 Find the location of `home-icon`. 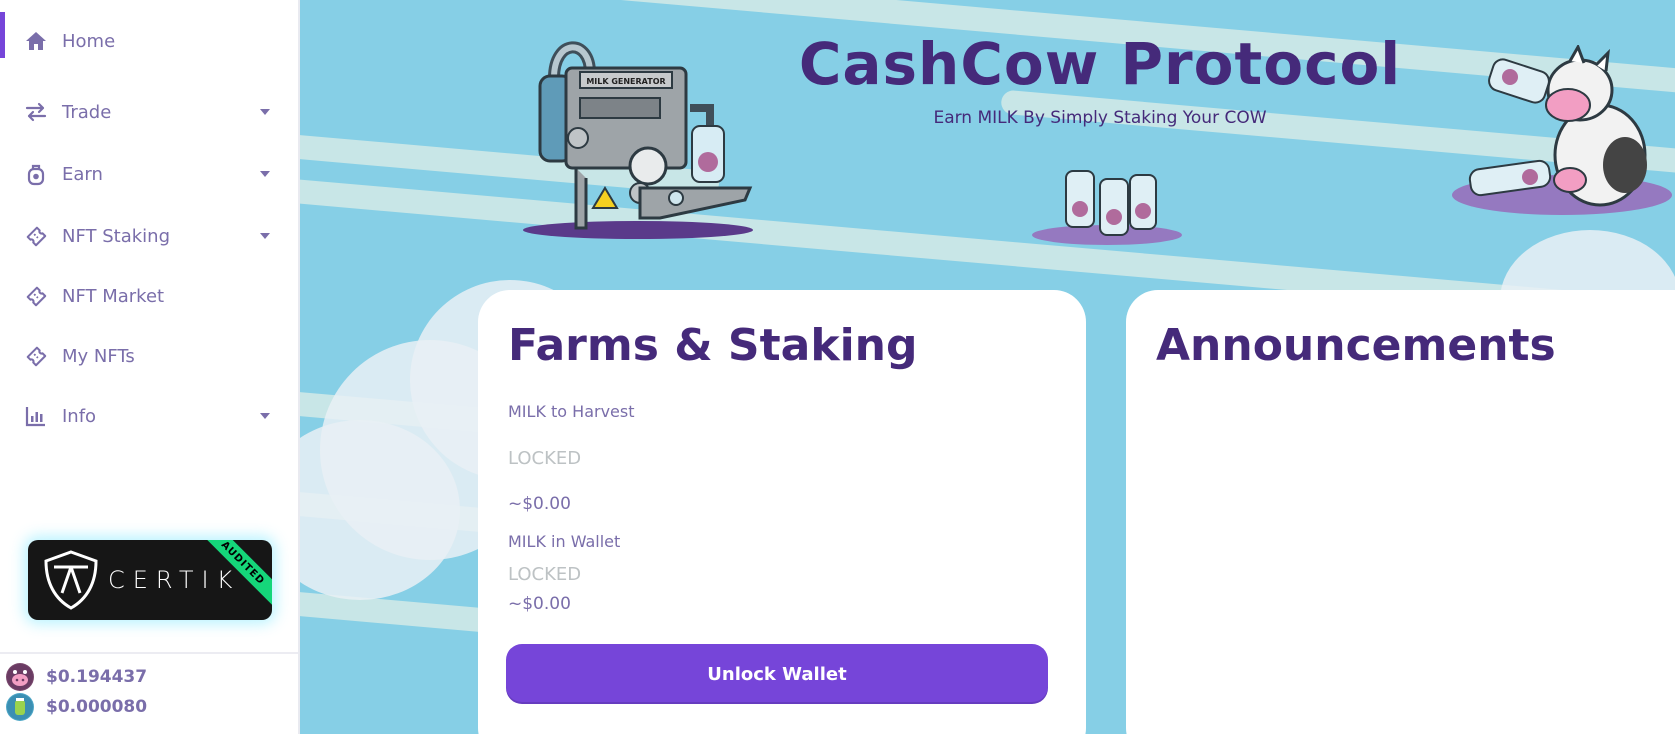

home-icon is located at coordinates (36, 41).